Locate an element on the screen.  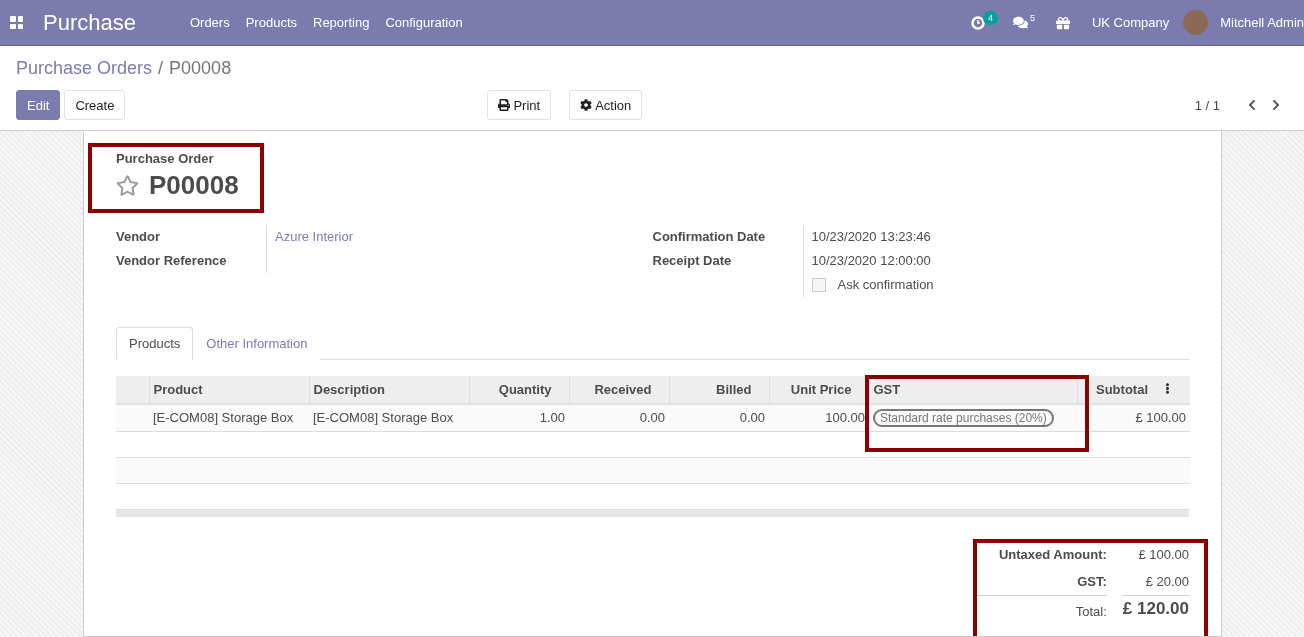
pager-counter: 1 / 1 is located at coordinates (1207, 105).